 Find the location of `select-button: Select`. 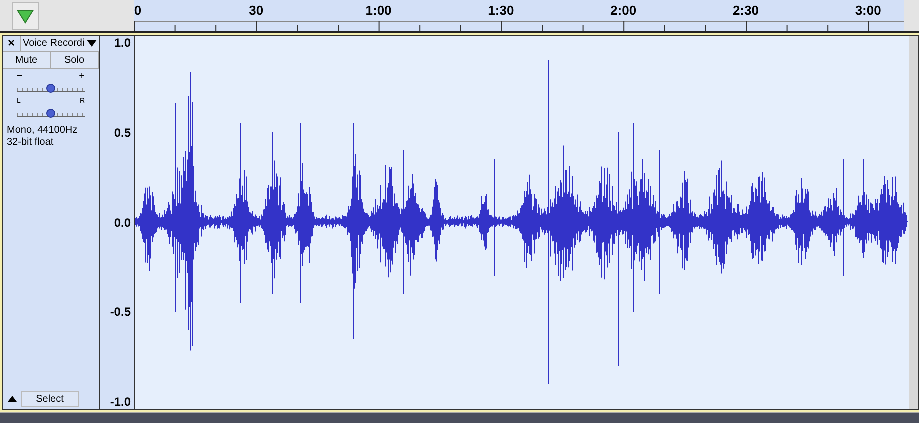

select-button: Select is located at coordinates (50, 399).